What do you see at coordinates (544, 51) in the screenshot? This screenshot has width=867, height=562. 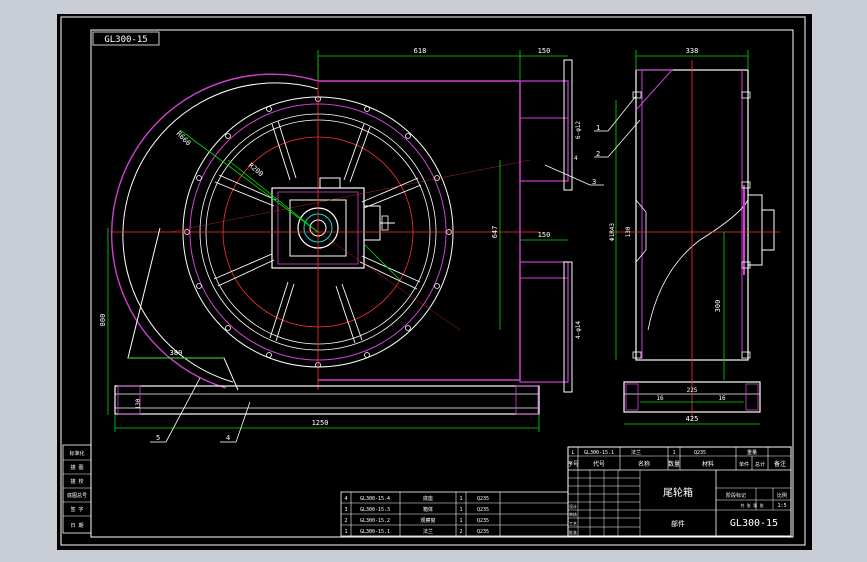 I see `dim-top-flange: 150` at bounding box center [544, 51].